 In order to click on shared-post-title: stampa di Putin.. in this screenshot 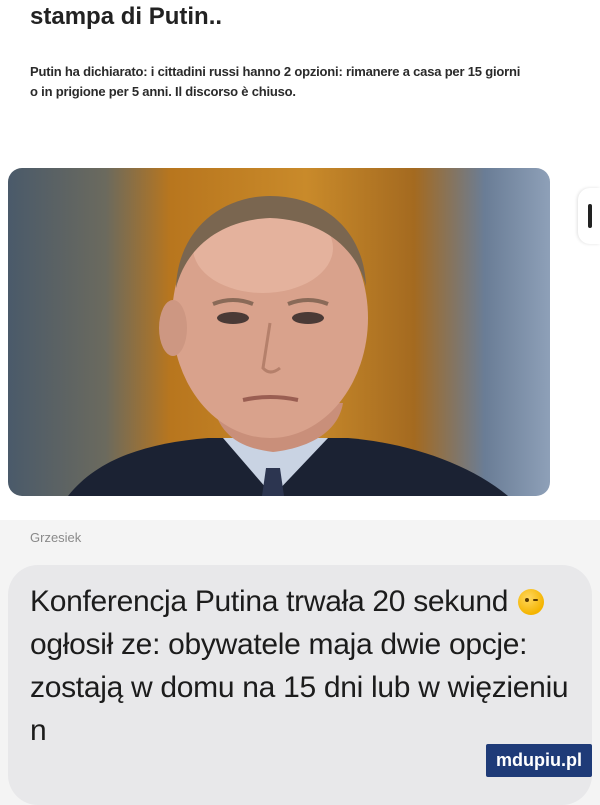, I will do `click(126, 16)`.